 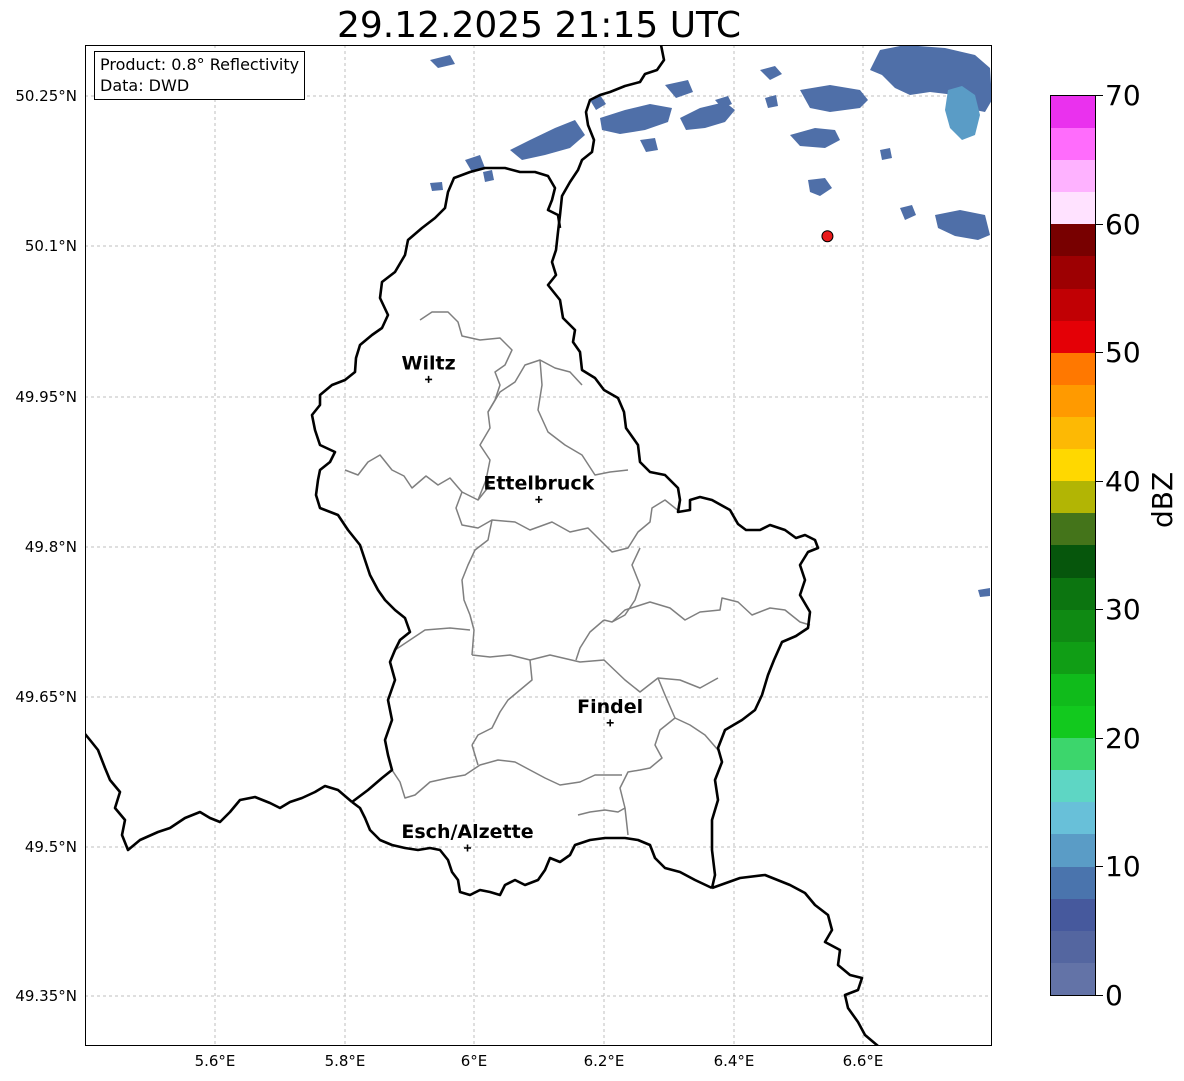 What do you see at coordinates (863, 1061) in the screenshot?
I see `lon-tick-label: 6.6°E` at bounding box center [863, 1061].